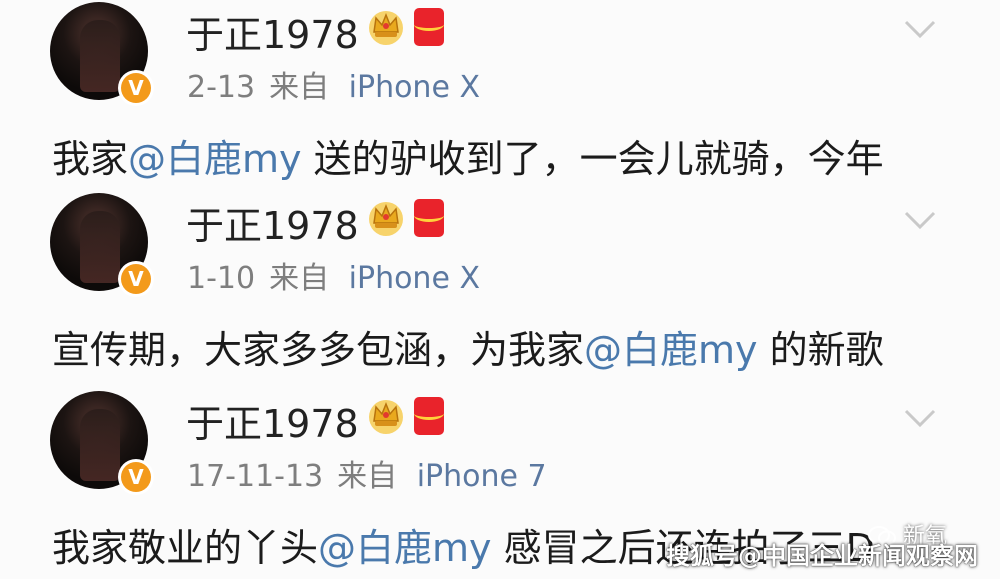 This screenshot has height=579, width=1000. What do you see at coordinates (221, 87) in the screenshot?
I see `post-date: 2-13` at bounding box center [221, 87].